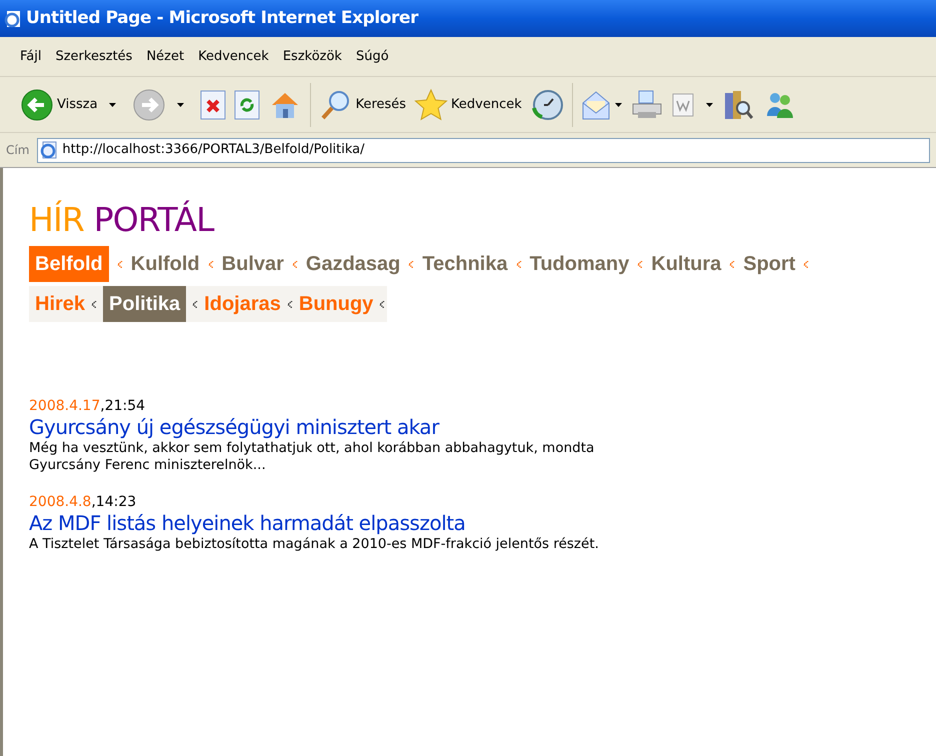  Describe the element at coordinates (312, 56) in the screenshot. I see `menu-item: Eszközök` at that location.